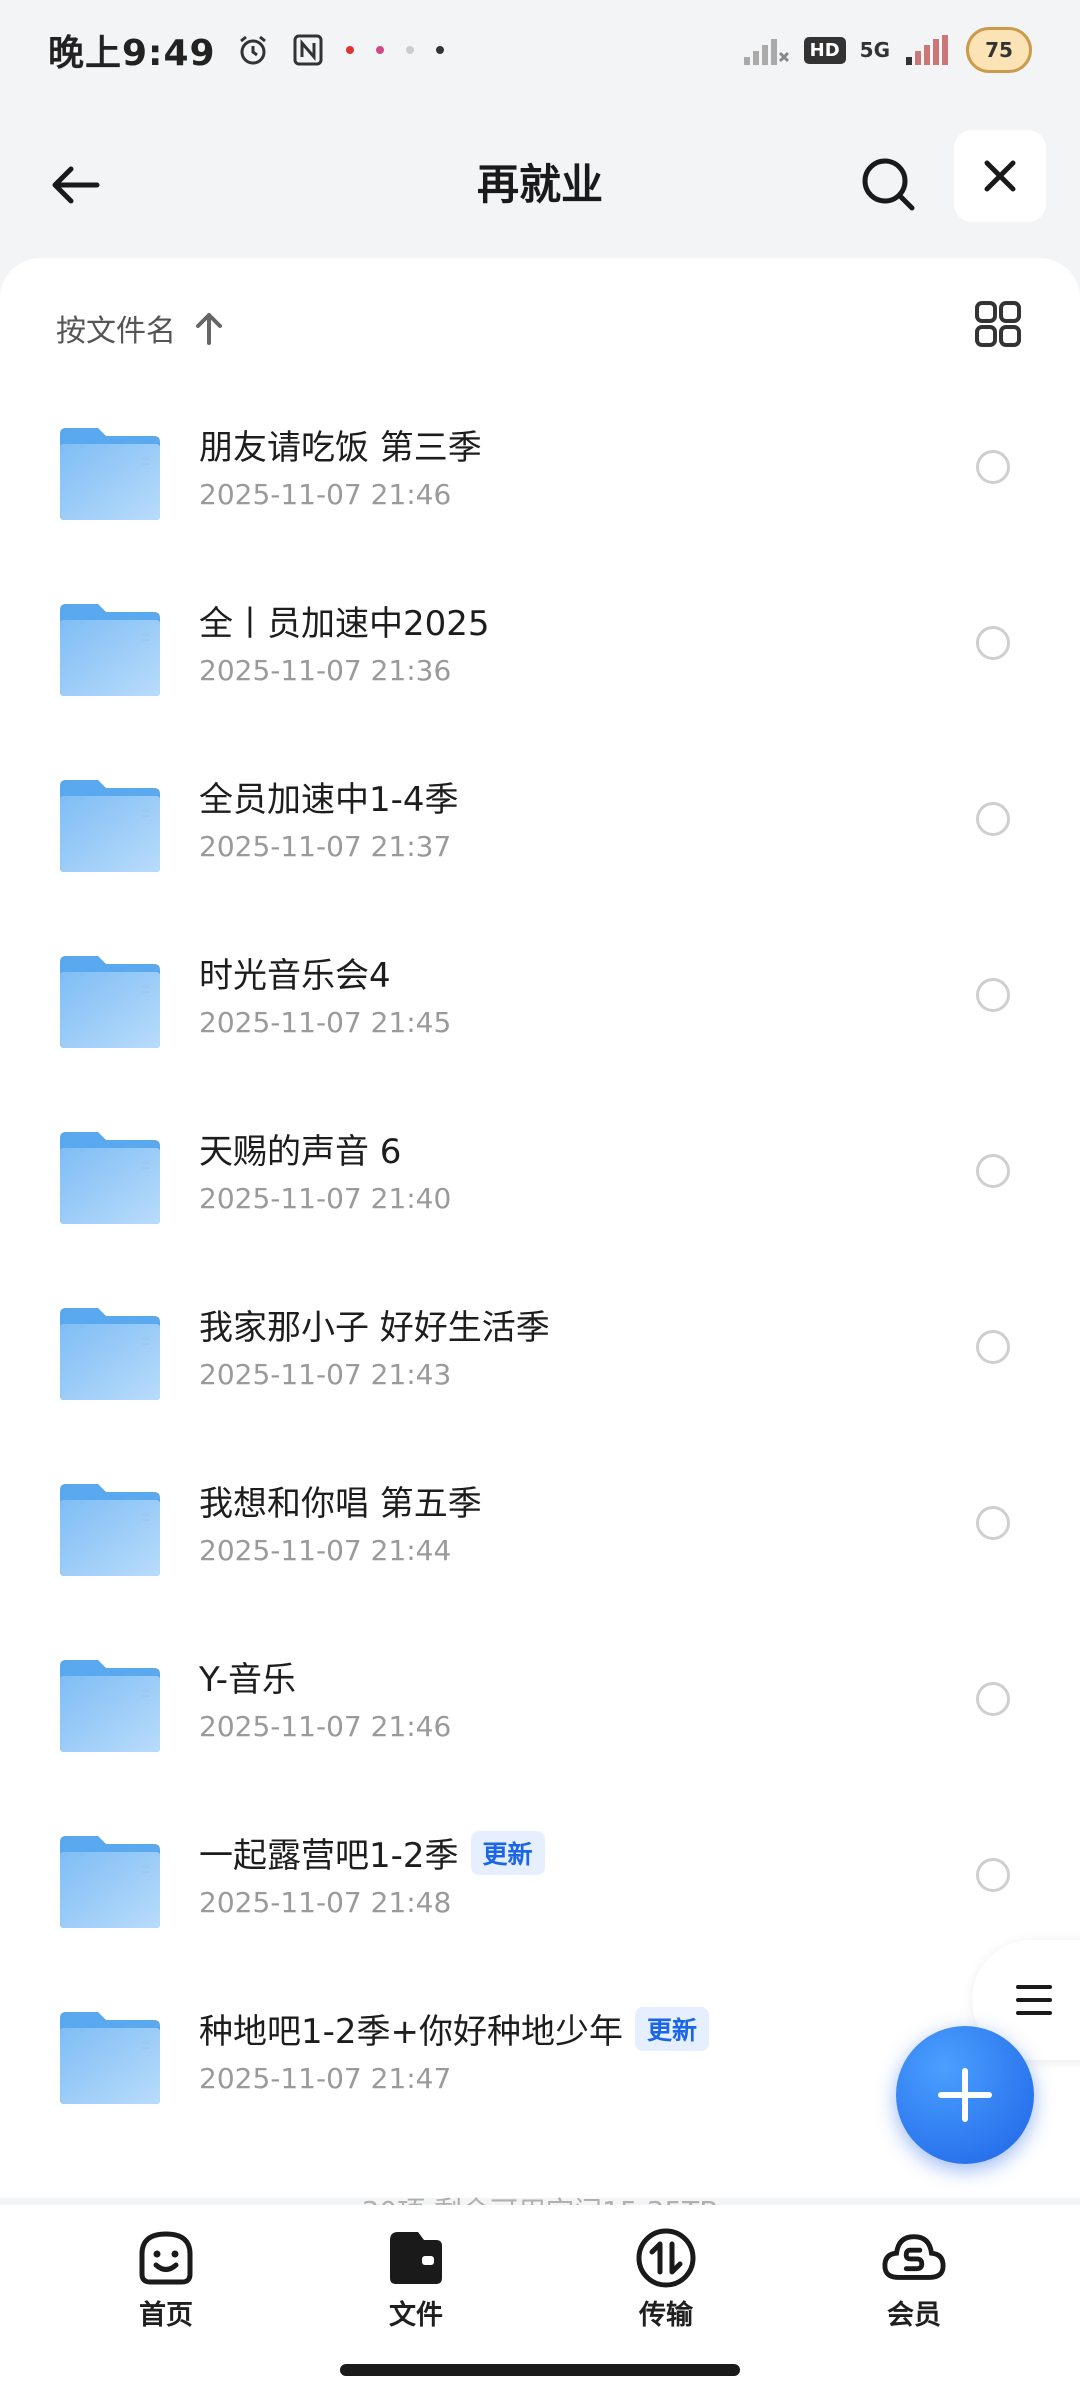 The image size is (1080, 2400). Describe the element at coordinates (416, 2258) in the screenshot. I see `wallet-folder-icon` at that location.